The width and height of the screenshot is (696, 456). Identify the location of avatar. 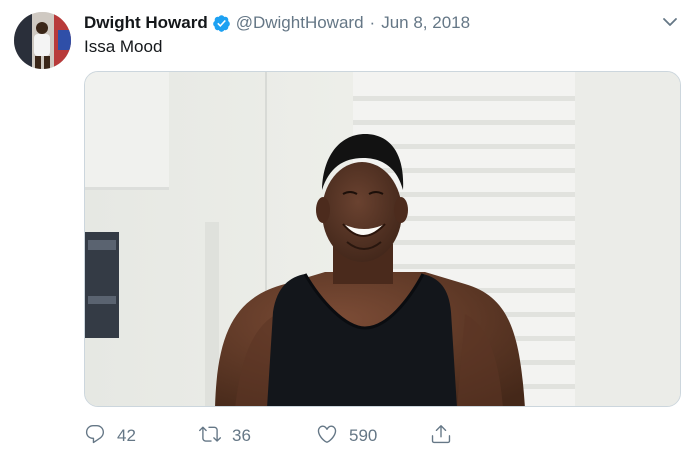
(42, 40).